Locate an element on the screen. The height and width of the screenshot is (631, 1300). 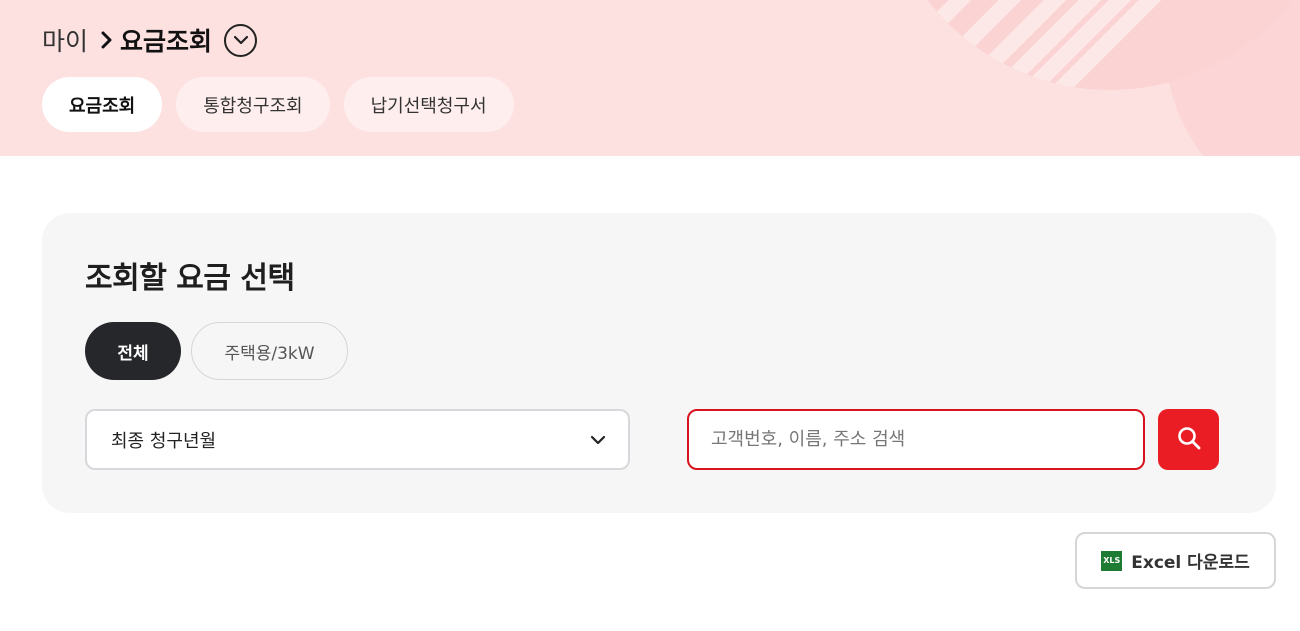
xls-file-icon: XLS is located at coordinates (1112, 560).